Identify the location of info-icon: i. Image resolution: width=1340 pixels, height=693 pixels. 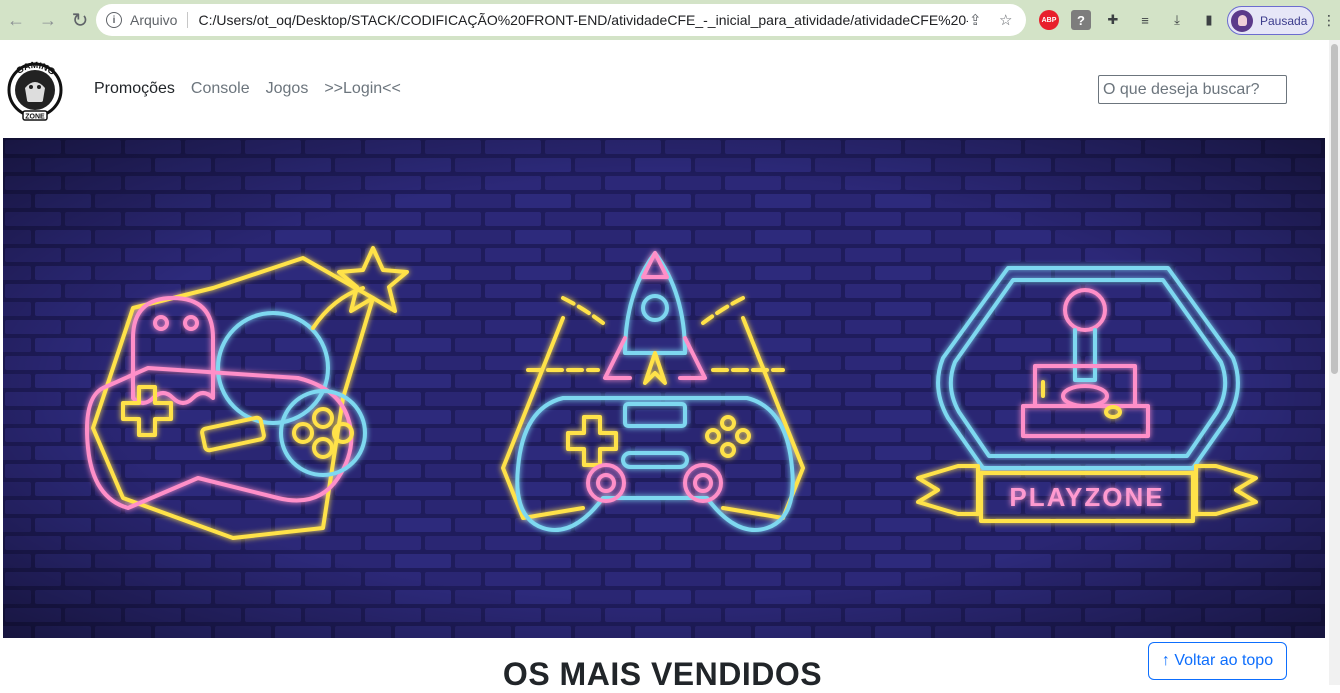
(114, 20).